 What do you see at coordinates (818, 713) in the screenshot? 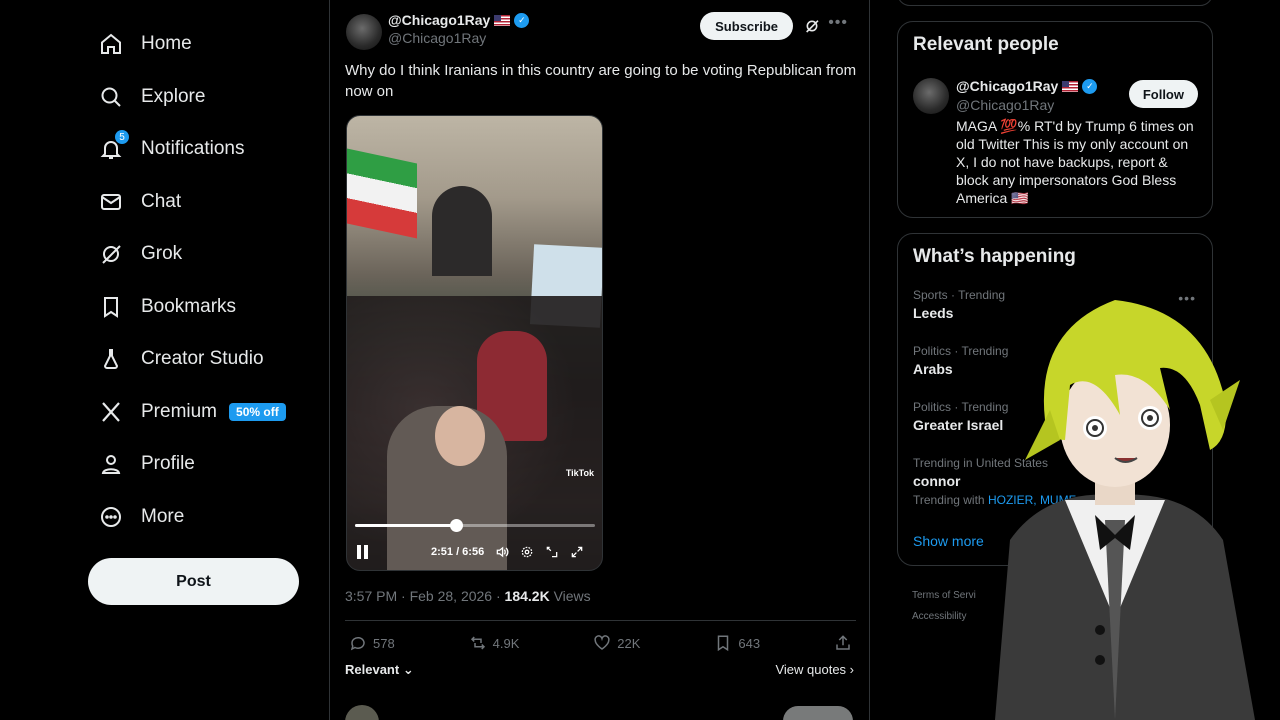
I see `reply-submit-button` at bounding box center [818, 713].